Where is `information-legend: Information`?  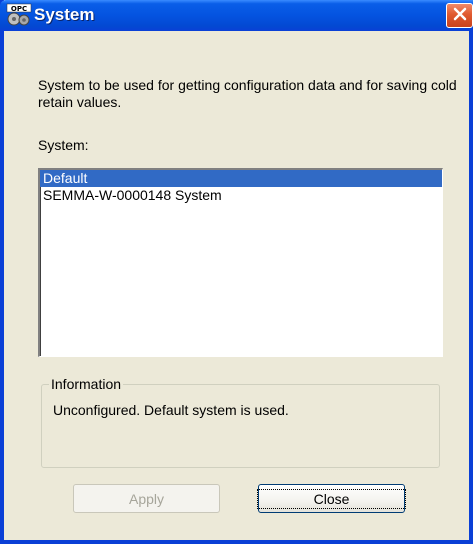 information-legend: Information is located at coordinates (86, 384).